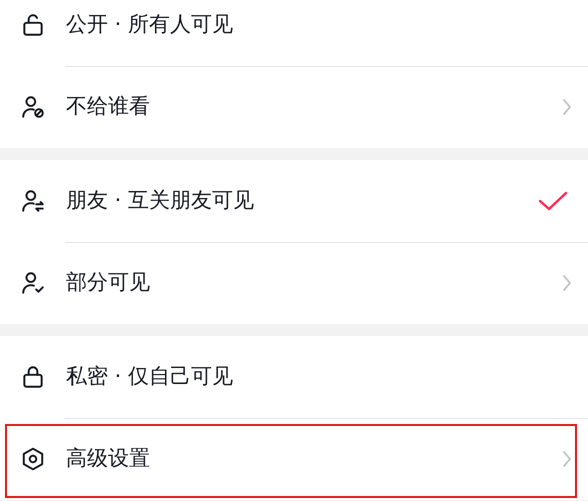 This screenshot has height=501, width=588. What do you see at coordinates (108, 107) in the screenshot?
I see `option-label: 不给谁看` at bounding box center [108, 107].